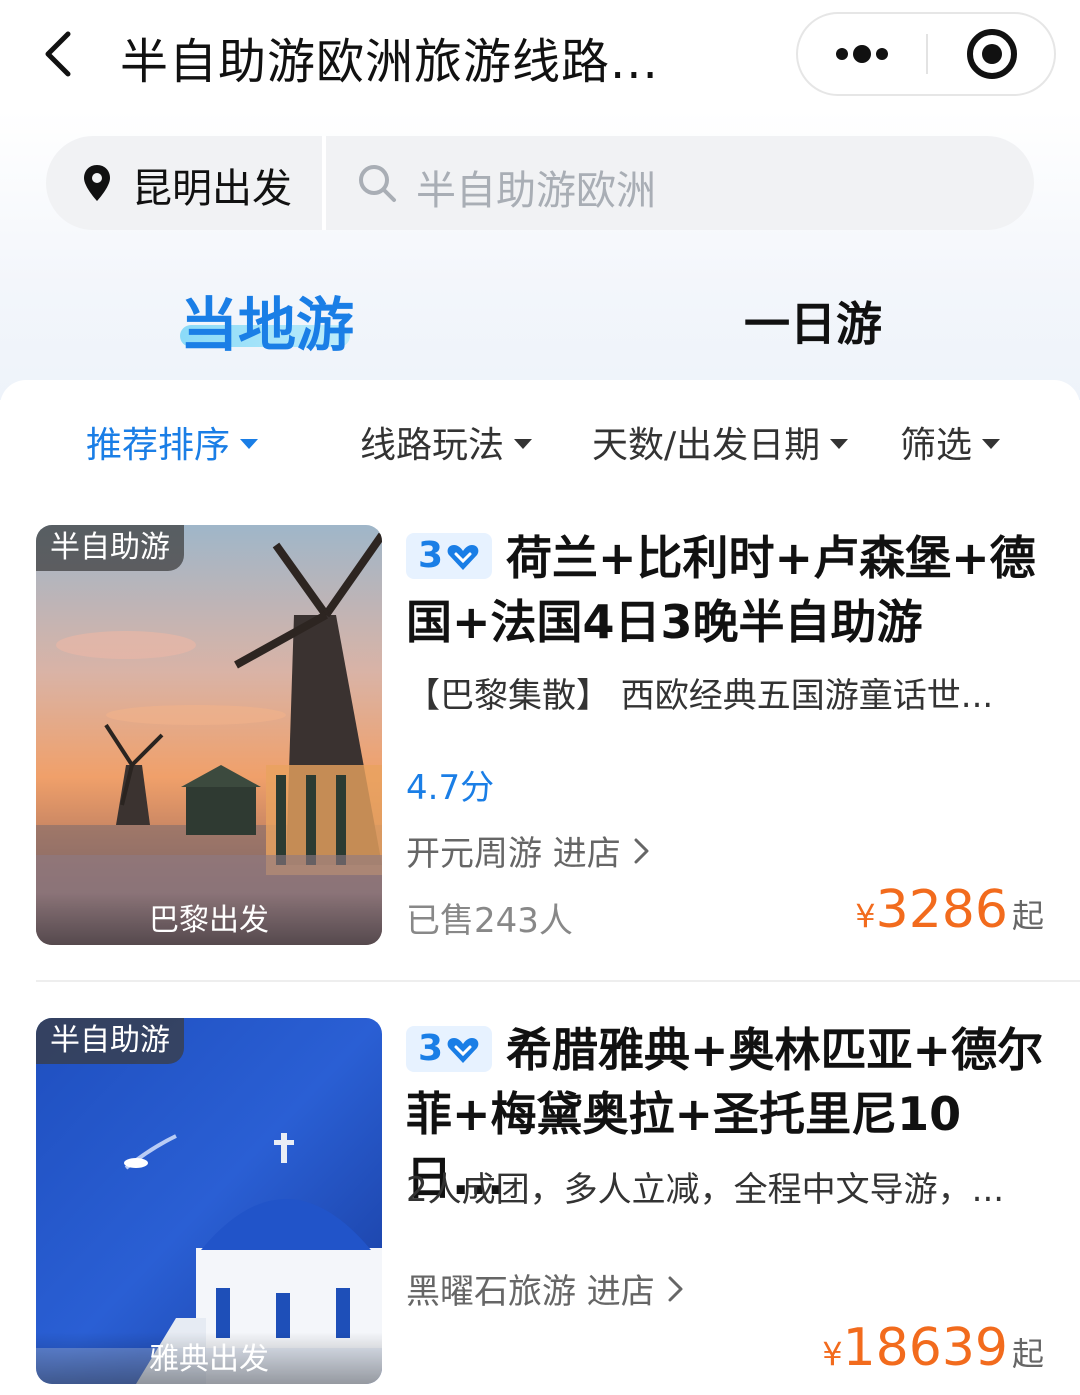  I want to click on filter-sort: 推荐排序, so click(172, 442).